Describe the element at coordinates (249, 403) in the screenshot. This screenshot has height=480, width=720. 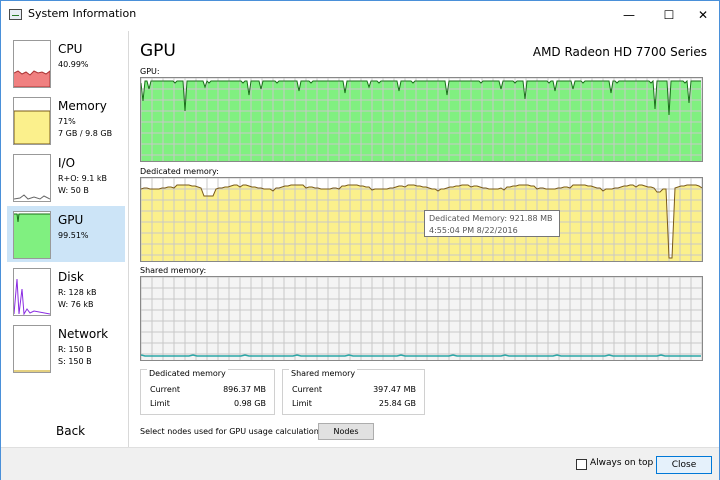
I see `limit-value: 0.98 GB` at that location.